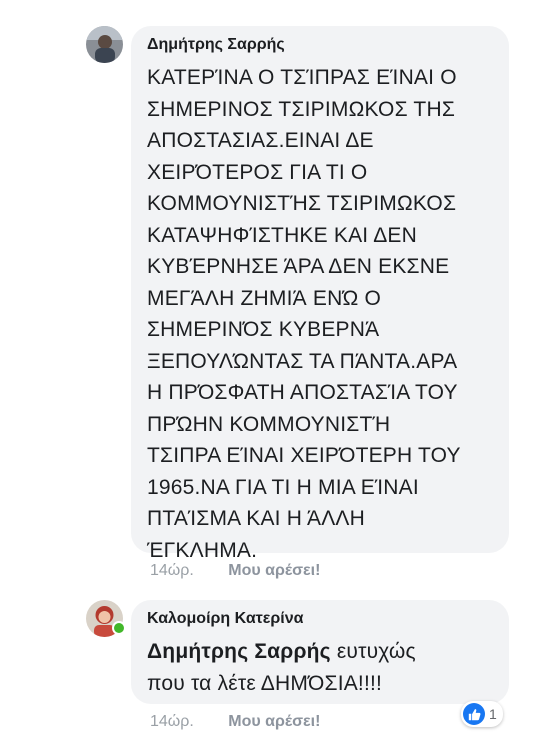  Describe the element at coordinates (264, 298) in the screenshot. I see `comment-line: ΜΕΓΆΛΗ ΖΗΜΙΆ ΕΝΏ Ο` at that location.